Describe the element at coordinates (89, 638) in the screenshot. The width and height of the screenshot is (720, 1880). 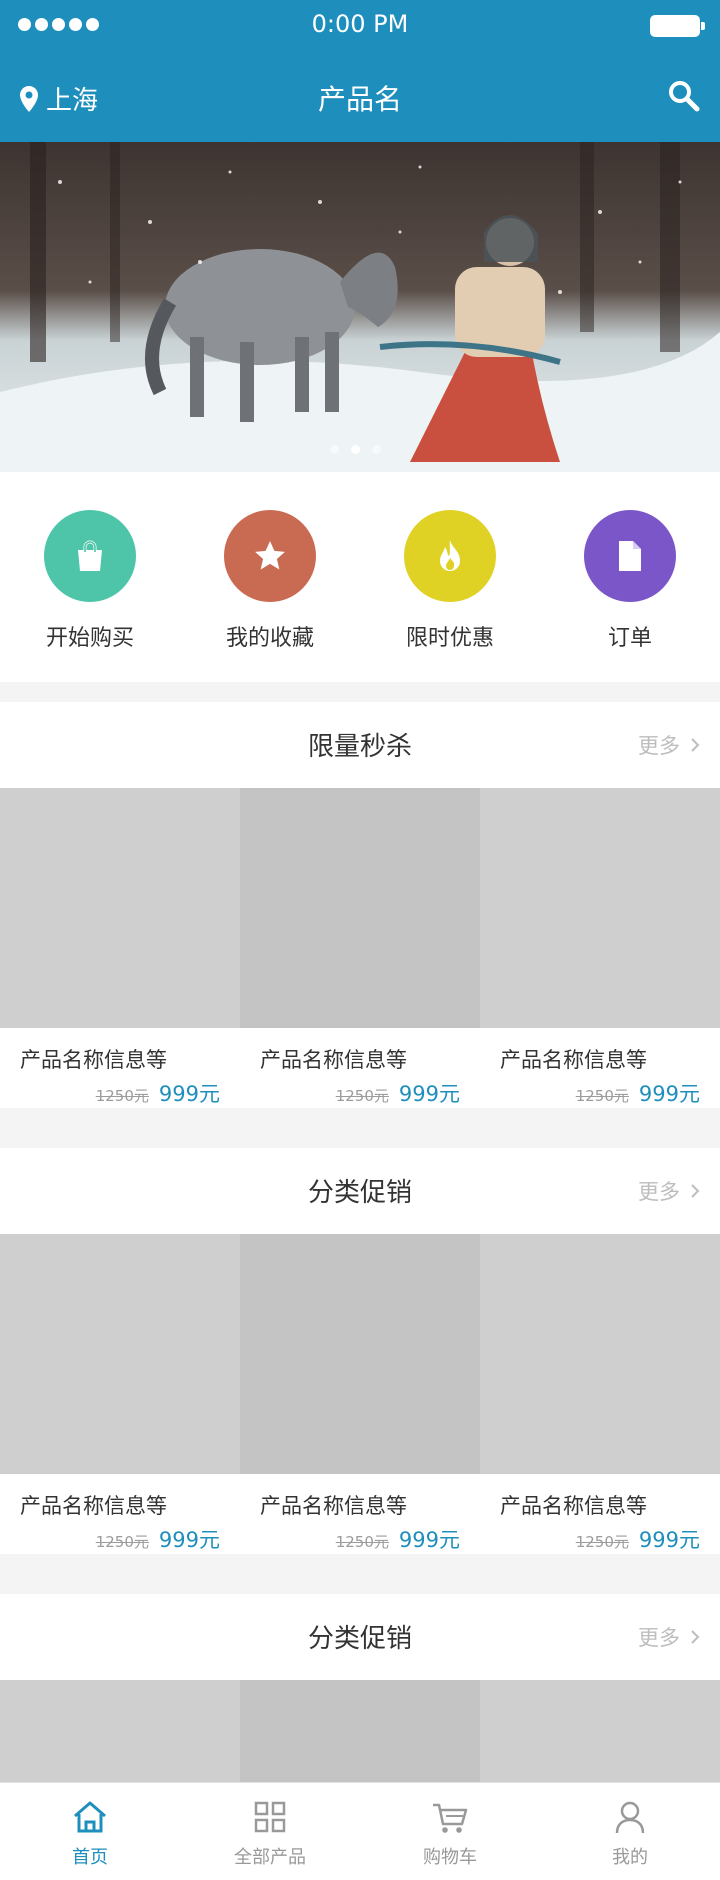
I see `quick-entry-label: 开始购买` at that location.